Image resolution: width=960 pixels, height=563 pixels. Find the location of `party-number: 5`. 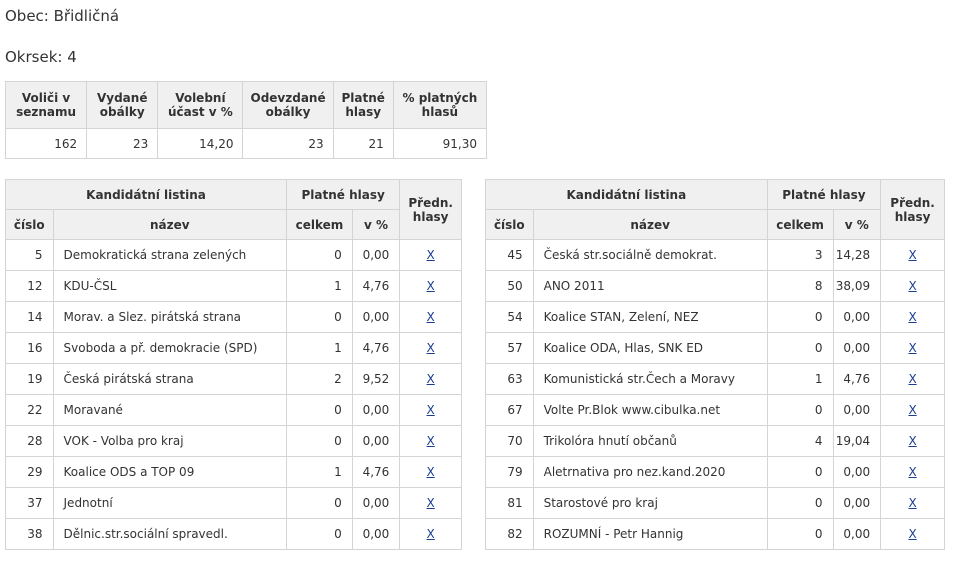

party-number: 5 is located at coordinates (29, 255).